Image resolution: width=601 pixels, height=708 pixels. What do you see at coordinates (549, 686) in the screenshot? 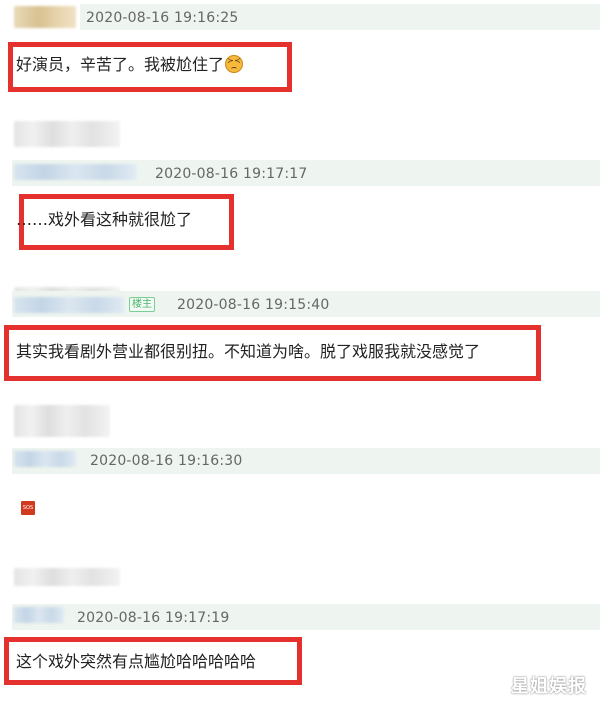
I see `watermark: 星姐娱报` at bounding box center [549, 686].